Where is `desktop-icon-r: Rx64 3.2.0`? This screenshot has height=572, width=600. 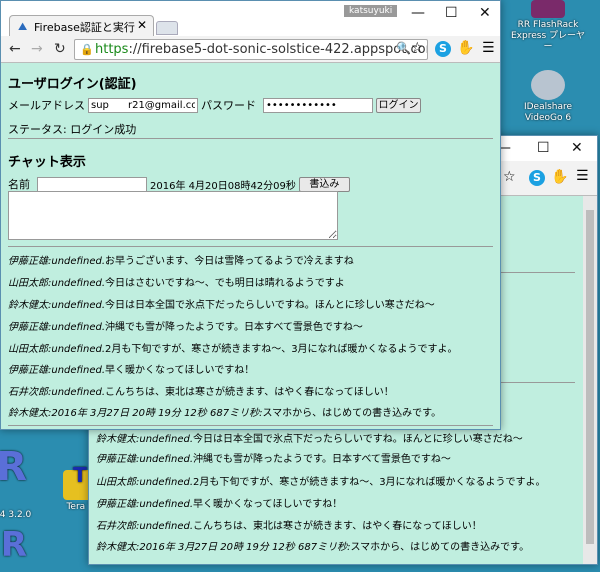
desktop-icon-r: Rx64 3.2.0 is located at coordinates (25, 484).